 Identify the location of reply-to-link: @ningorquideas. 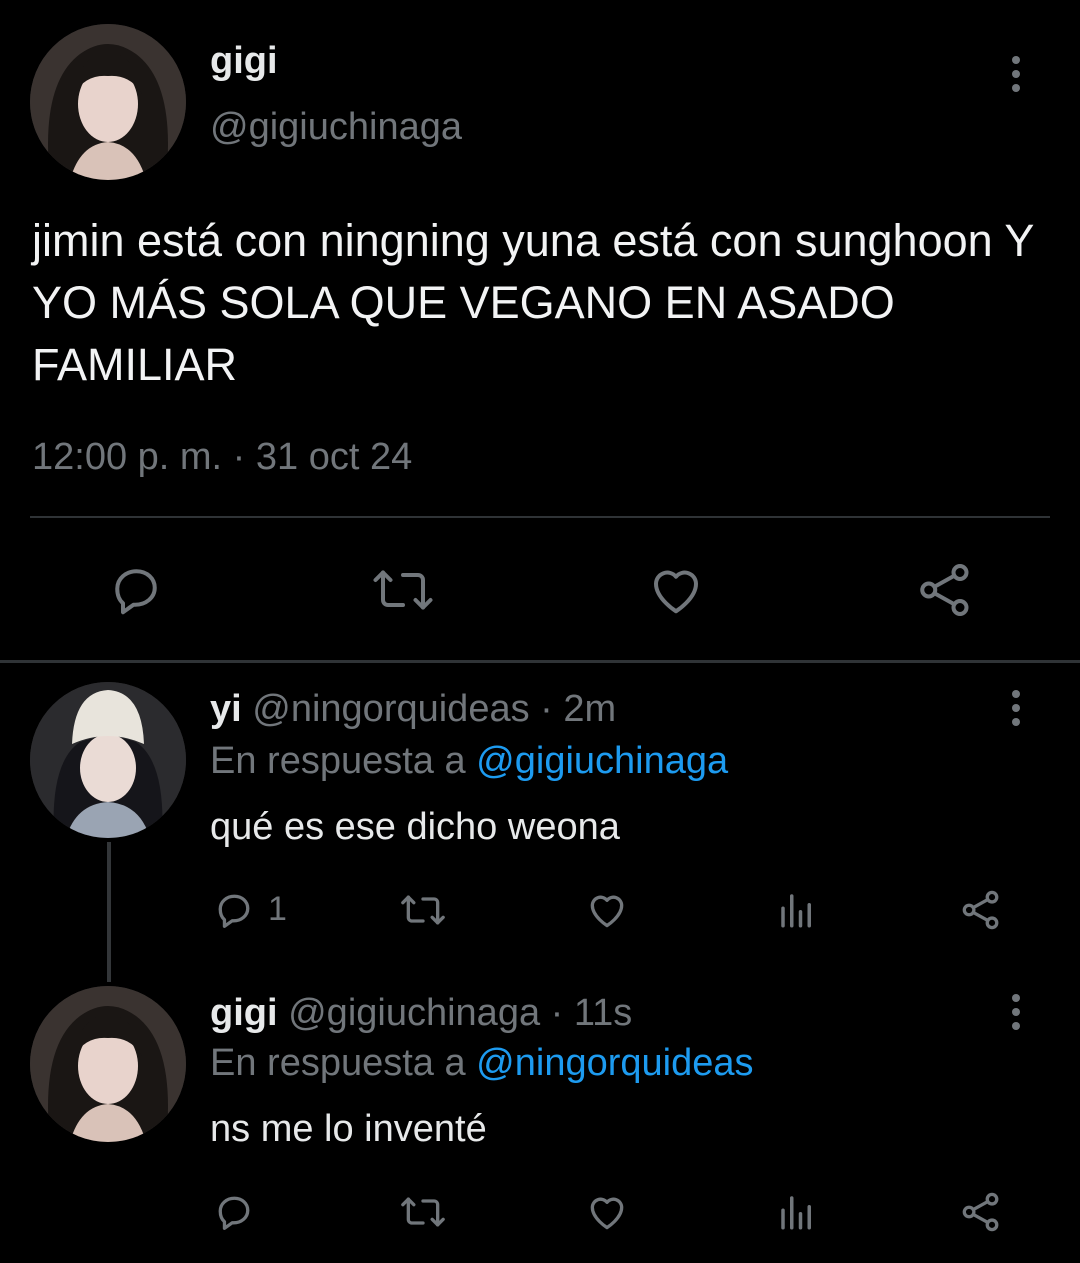
(614, 1063).